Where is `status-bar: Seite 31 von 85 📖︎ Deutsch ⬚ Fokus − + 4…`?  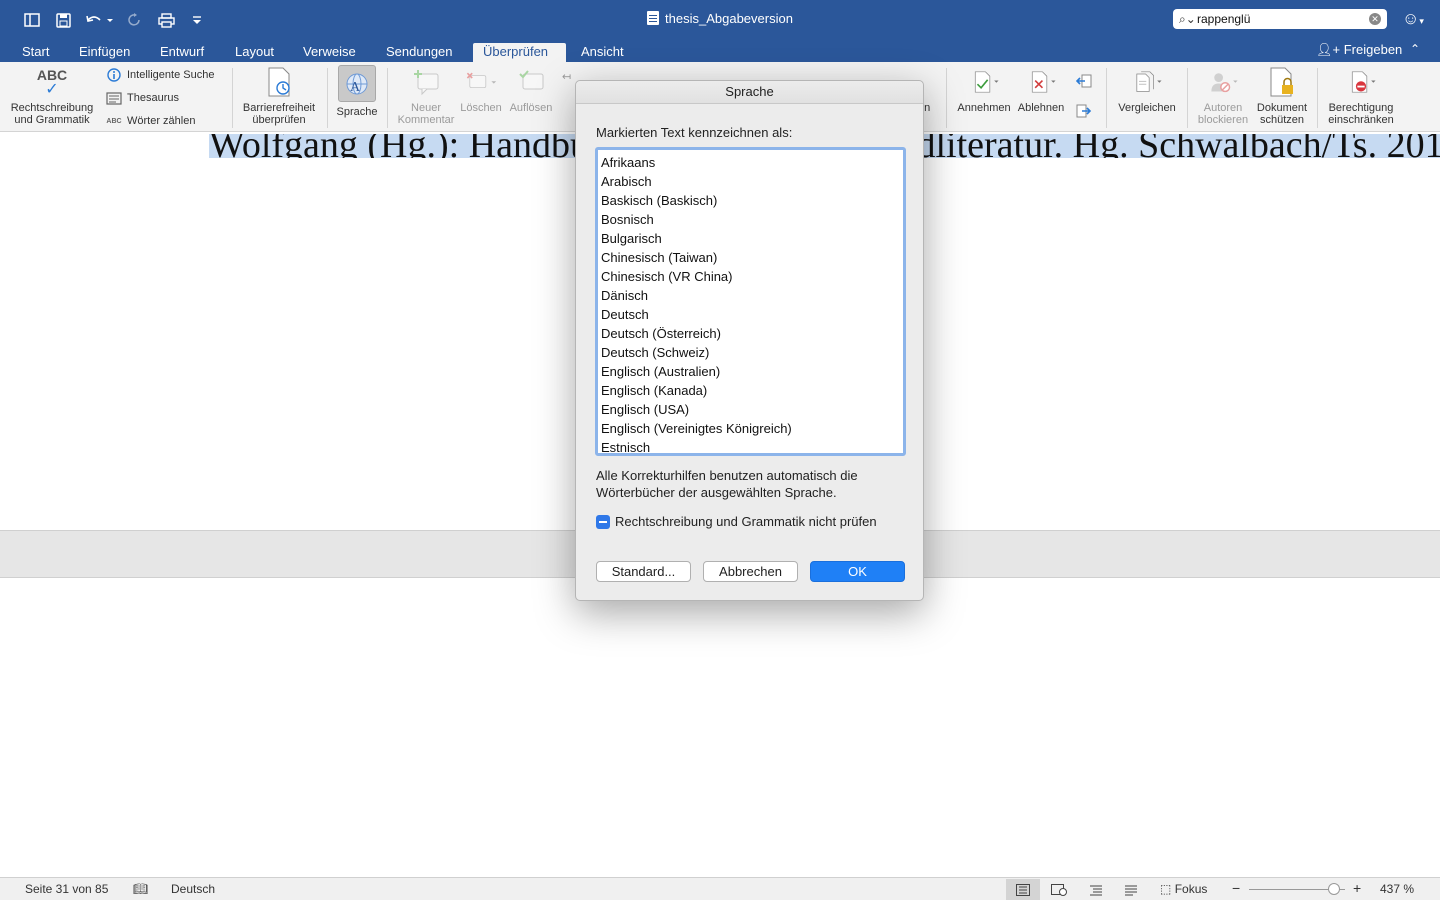
status-bar: Seite 31 von 85 📖︎ Deutsch ⬚ Fokus − + 4… is located at coordinates (720, 888).